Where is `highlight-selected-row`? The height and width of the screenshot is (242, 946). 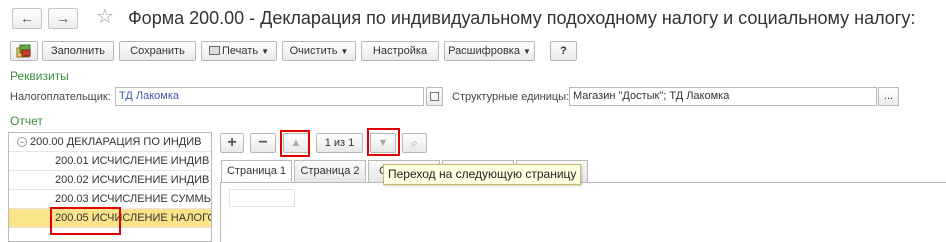
highlight-selected-row is located at coordinates (85, 221).